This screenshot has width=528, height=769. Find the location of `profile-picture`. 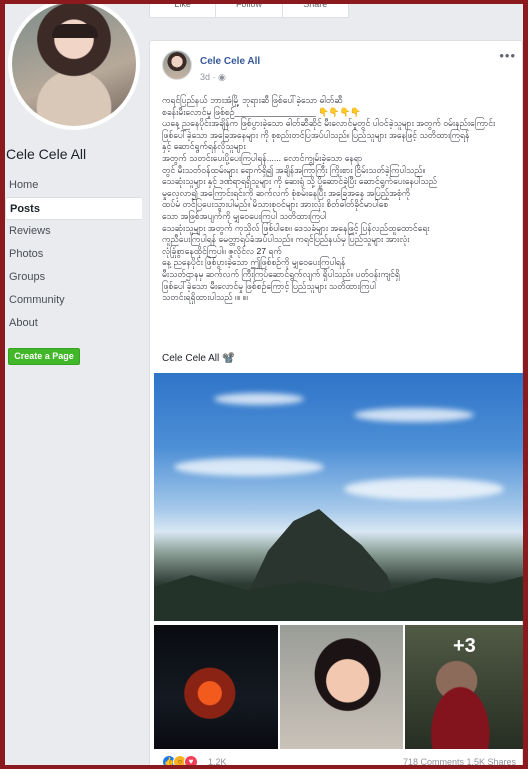

profile-picture is located at coordinates (74, 67).